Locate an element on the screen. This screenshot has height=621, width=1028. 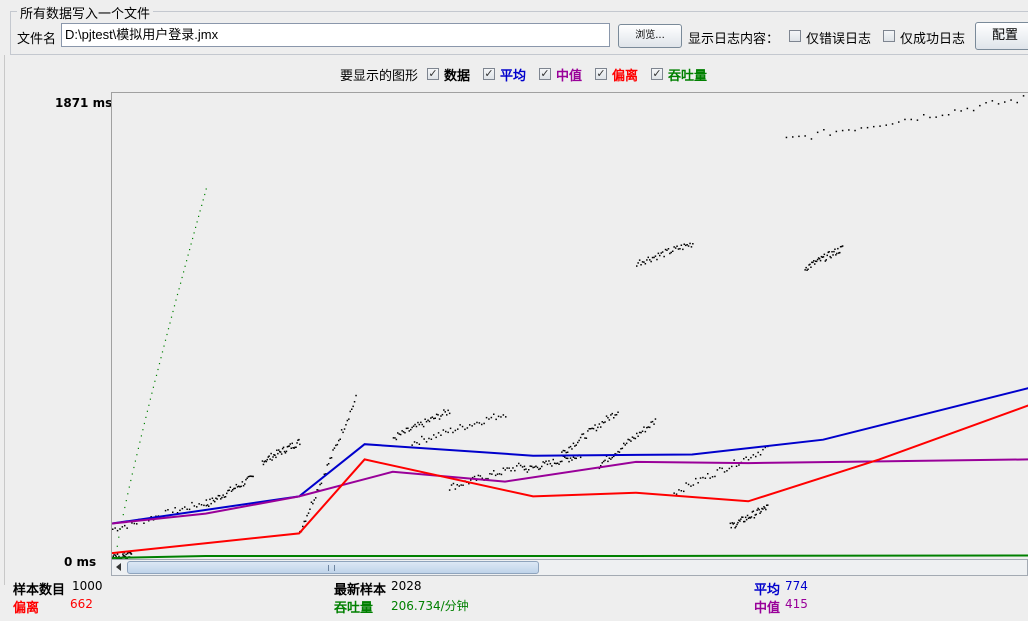
filename-input: D:\pjtest\模拟用户登录.jmx is located at coordinates (335, 35).